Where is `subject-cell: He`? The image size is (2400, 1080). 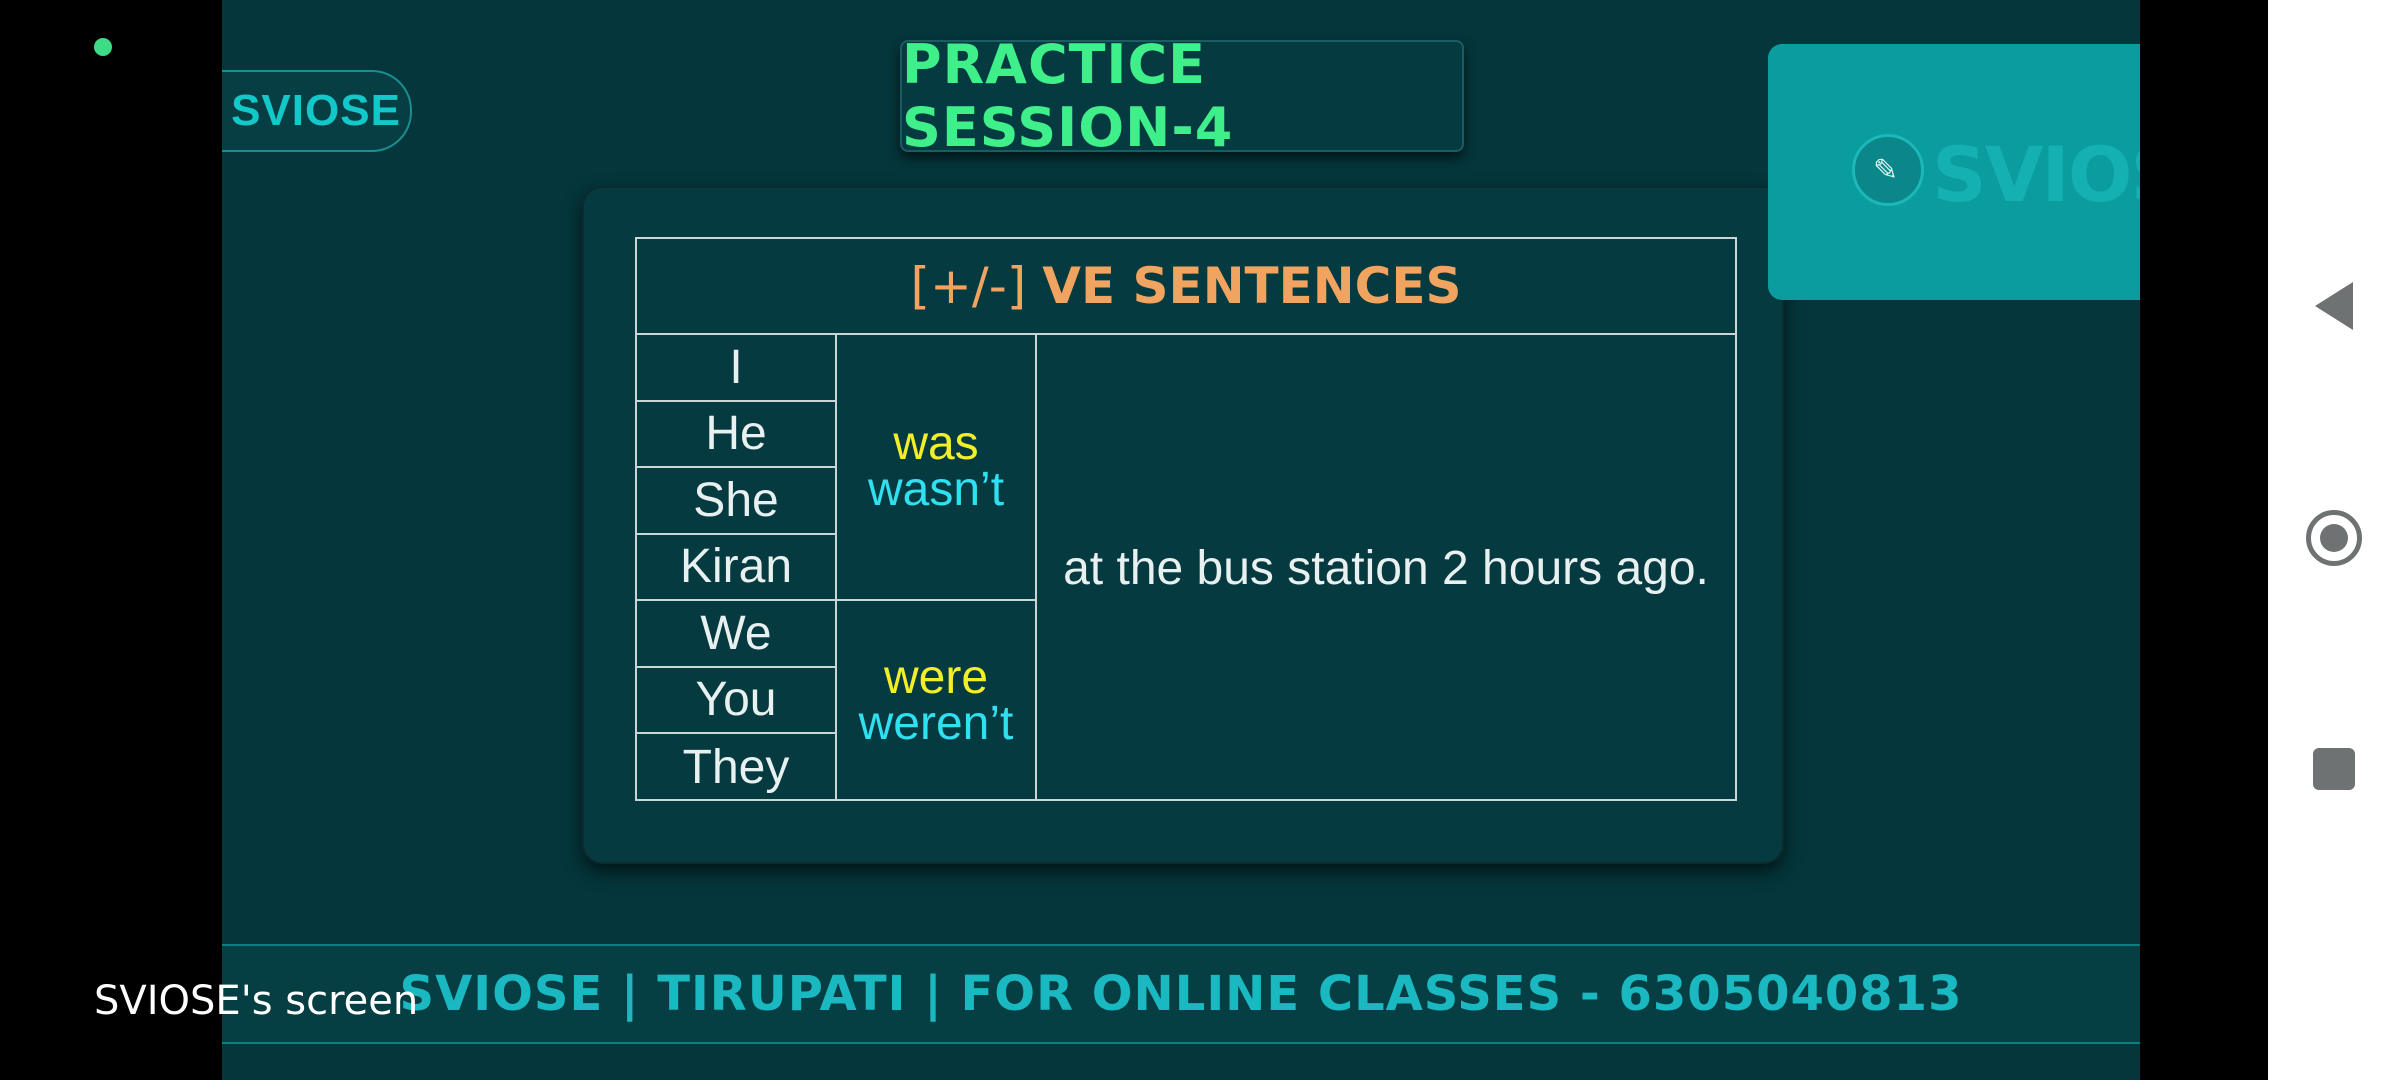 subject-cell: He is located at coordinates (737, 434).